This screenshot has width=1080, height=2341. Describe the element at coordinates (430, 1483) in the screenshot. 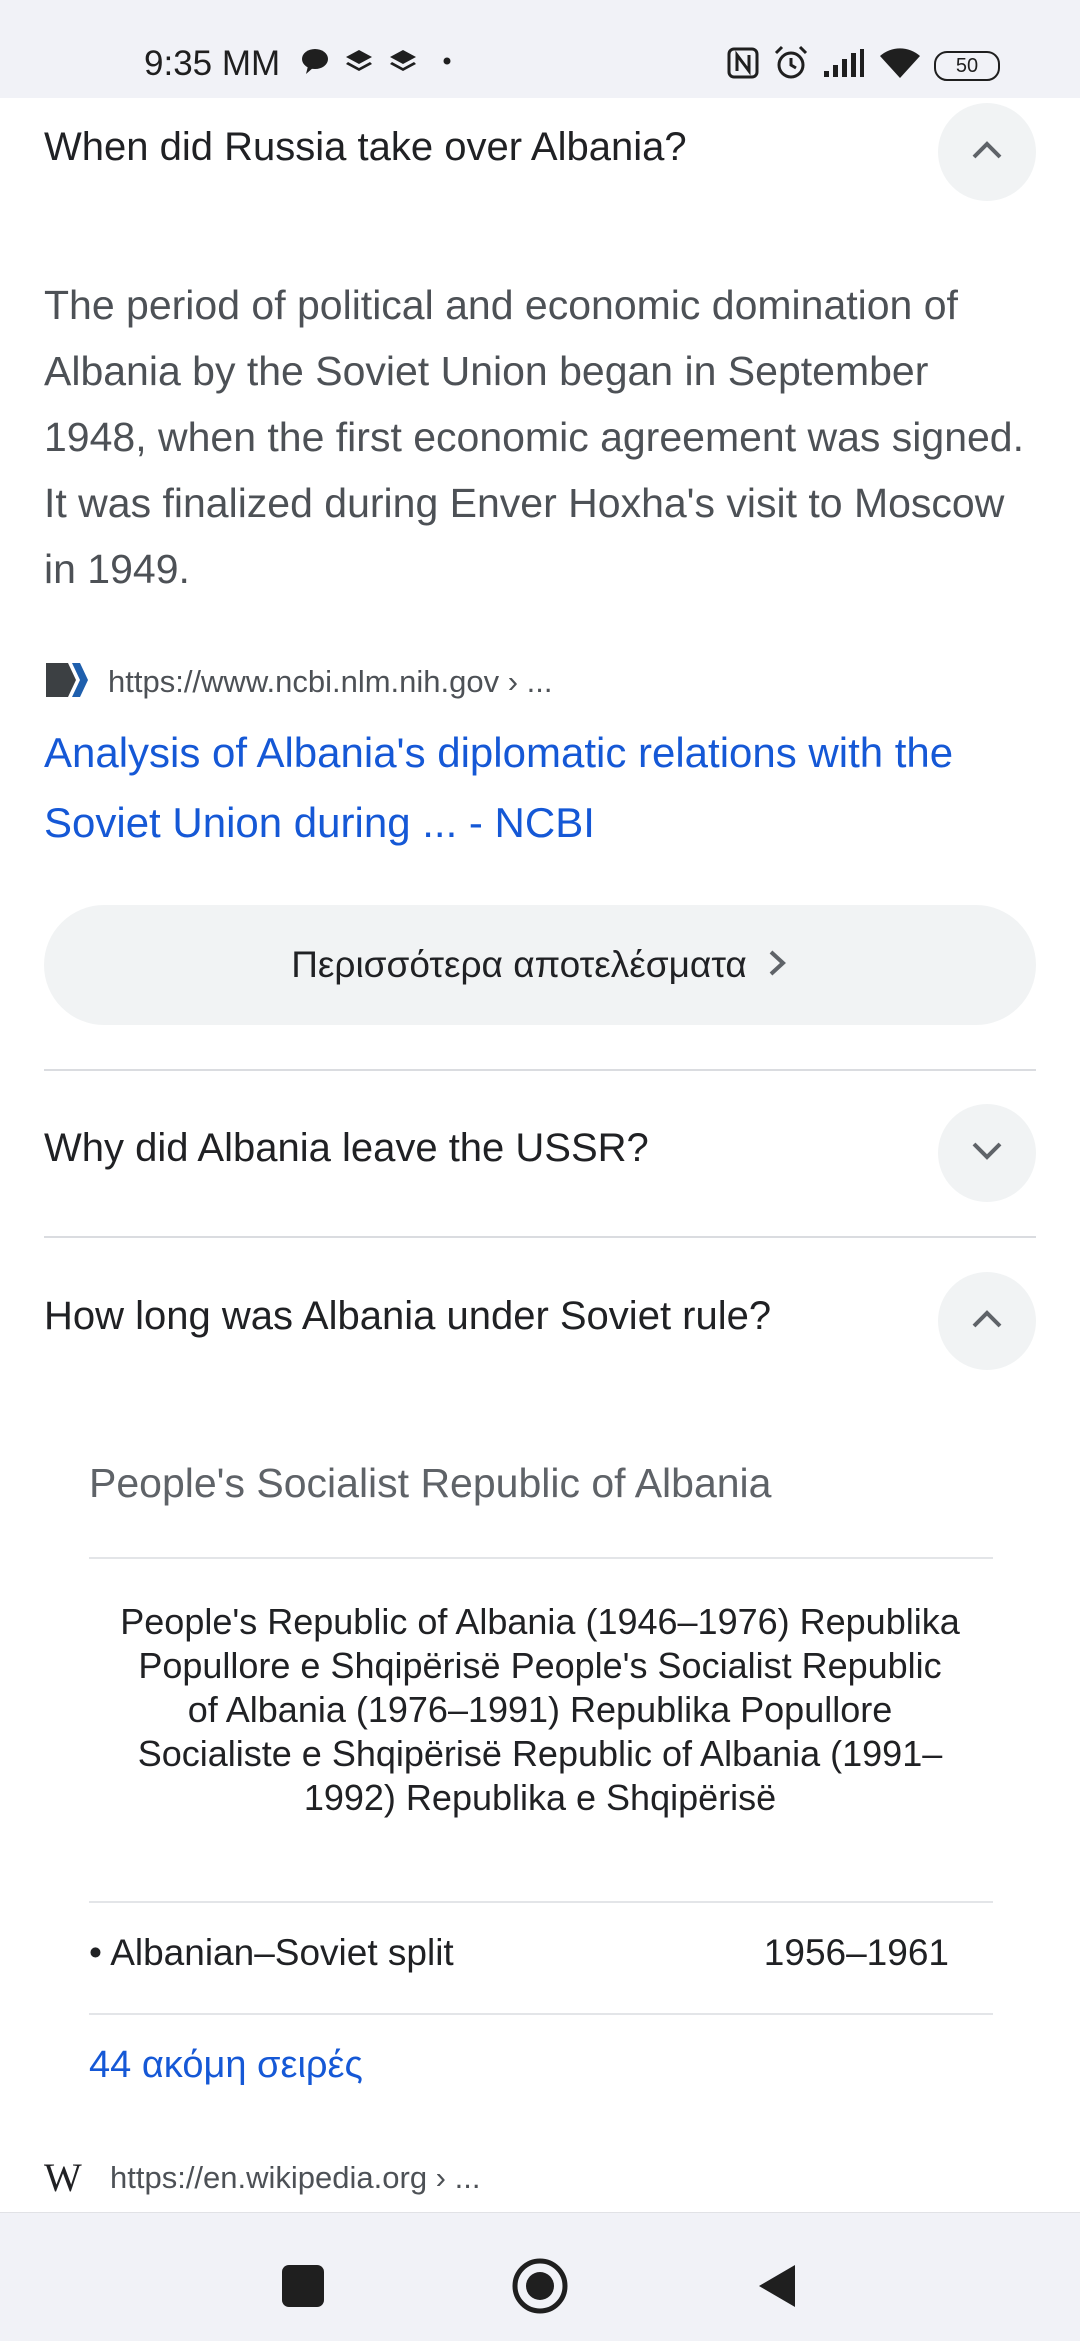

I see `panel-title: People's Socialist Republic of Albania` at that location.